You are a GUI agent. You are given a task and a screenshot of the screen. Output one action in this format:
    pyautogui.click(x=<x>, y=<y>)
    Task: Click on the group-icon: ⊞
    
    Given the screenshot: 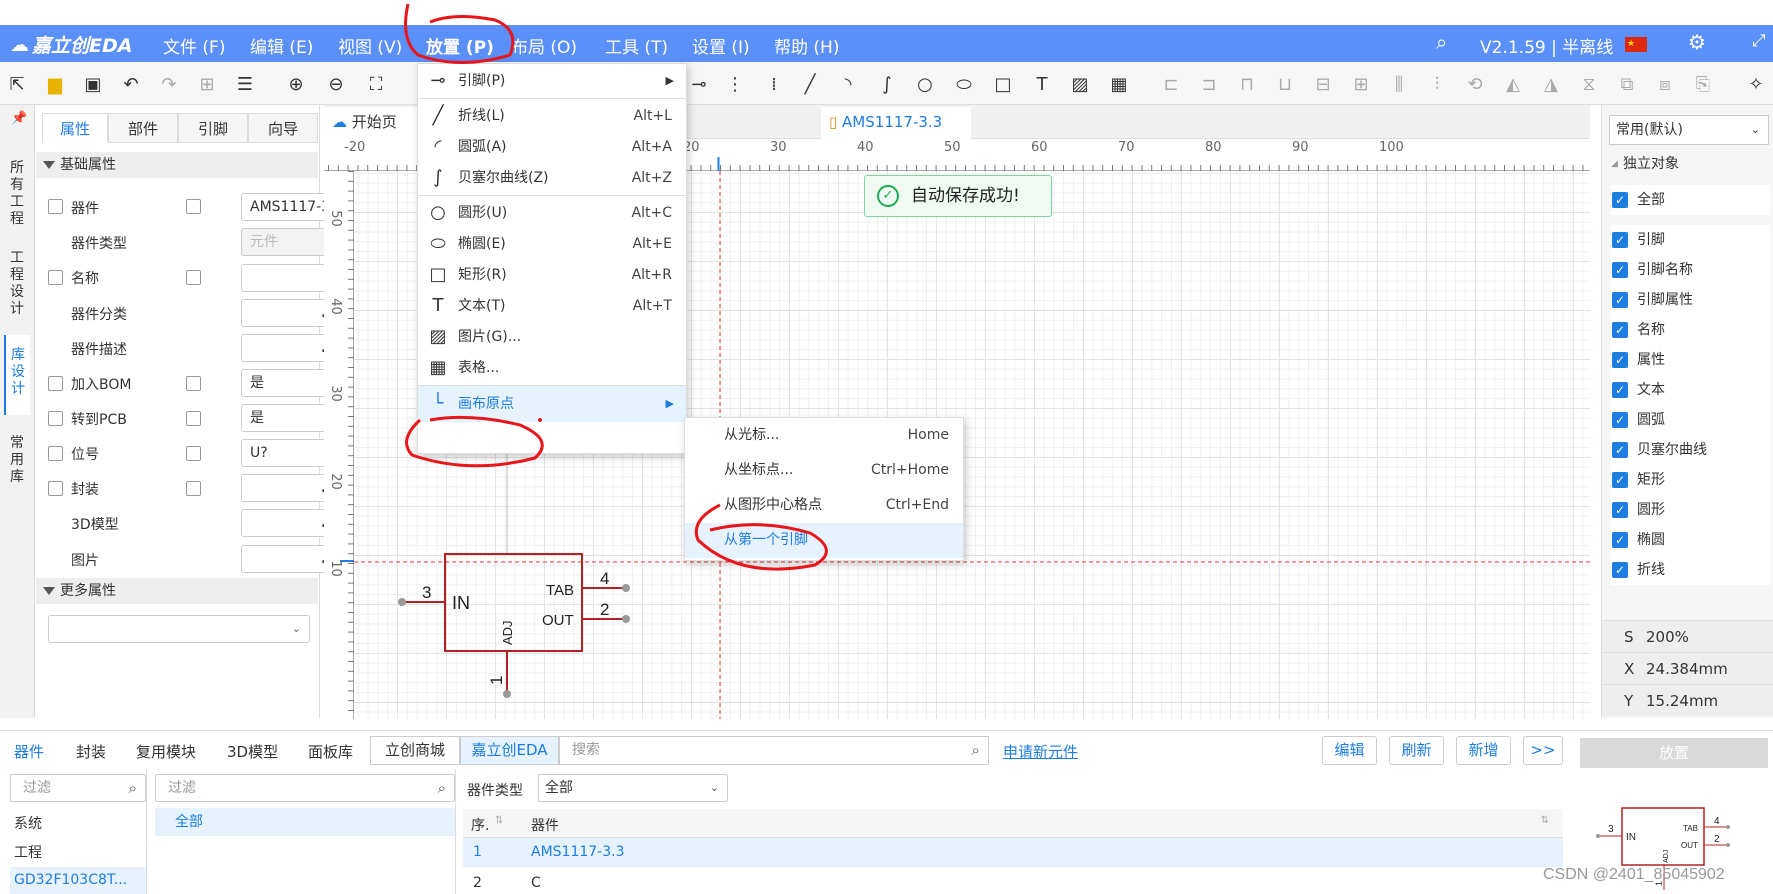 What is the action you would take?
    pyautogui.click(x=207, y=84)
    